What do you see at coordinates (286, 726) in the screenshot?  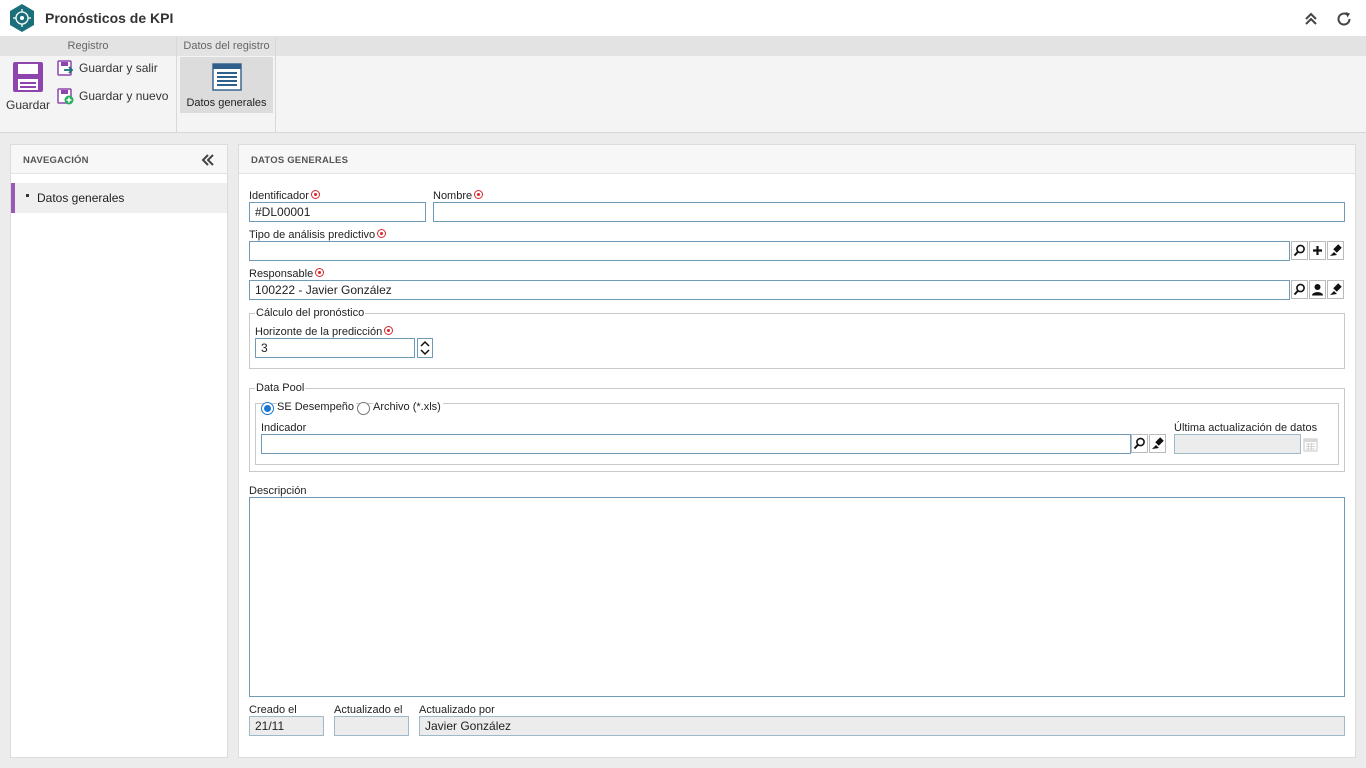 I see `created-field: 21/11` at bounding box center [286, 726].